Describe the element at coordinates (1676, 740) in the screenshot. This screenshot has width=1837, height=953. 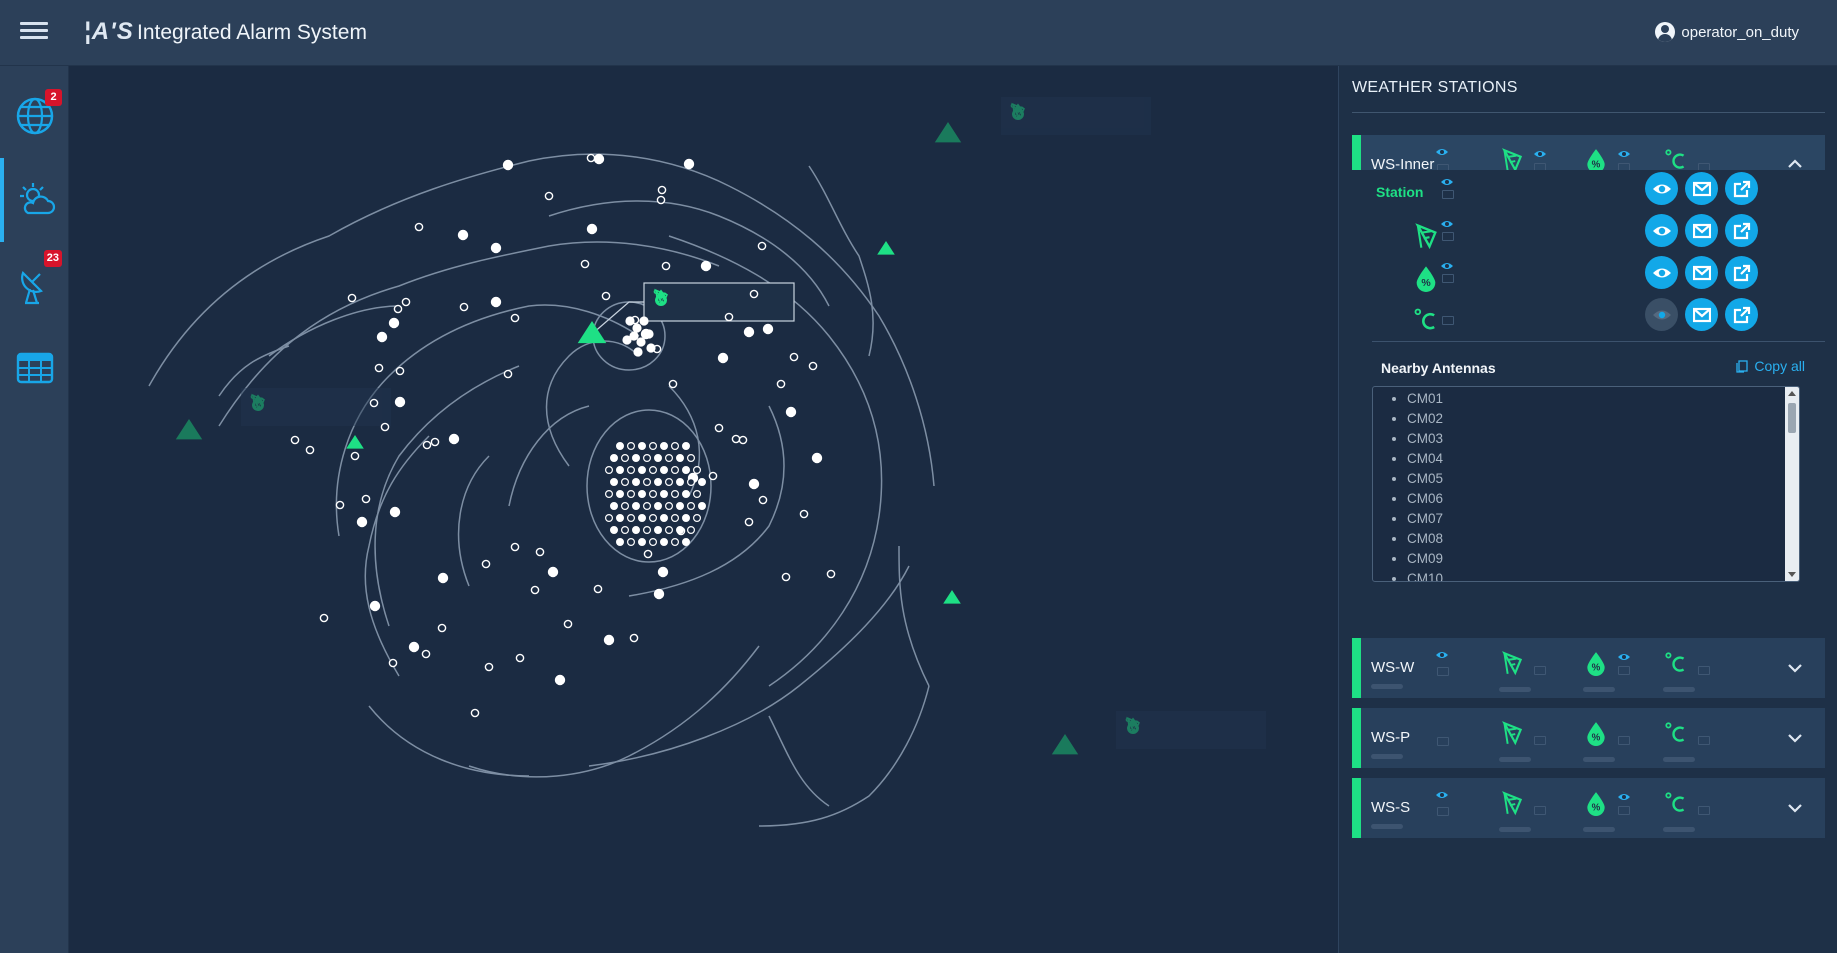
I see `temperature-icon` at that location.